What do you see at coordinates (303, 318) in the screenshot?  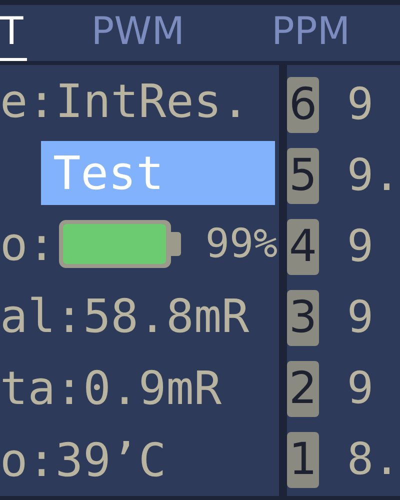 I see `cell-number: 3` at bounding box center [303, 318].